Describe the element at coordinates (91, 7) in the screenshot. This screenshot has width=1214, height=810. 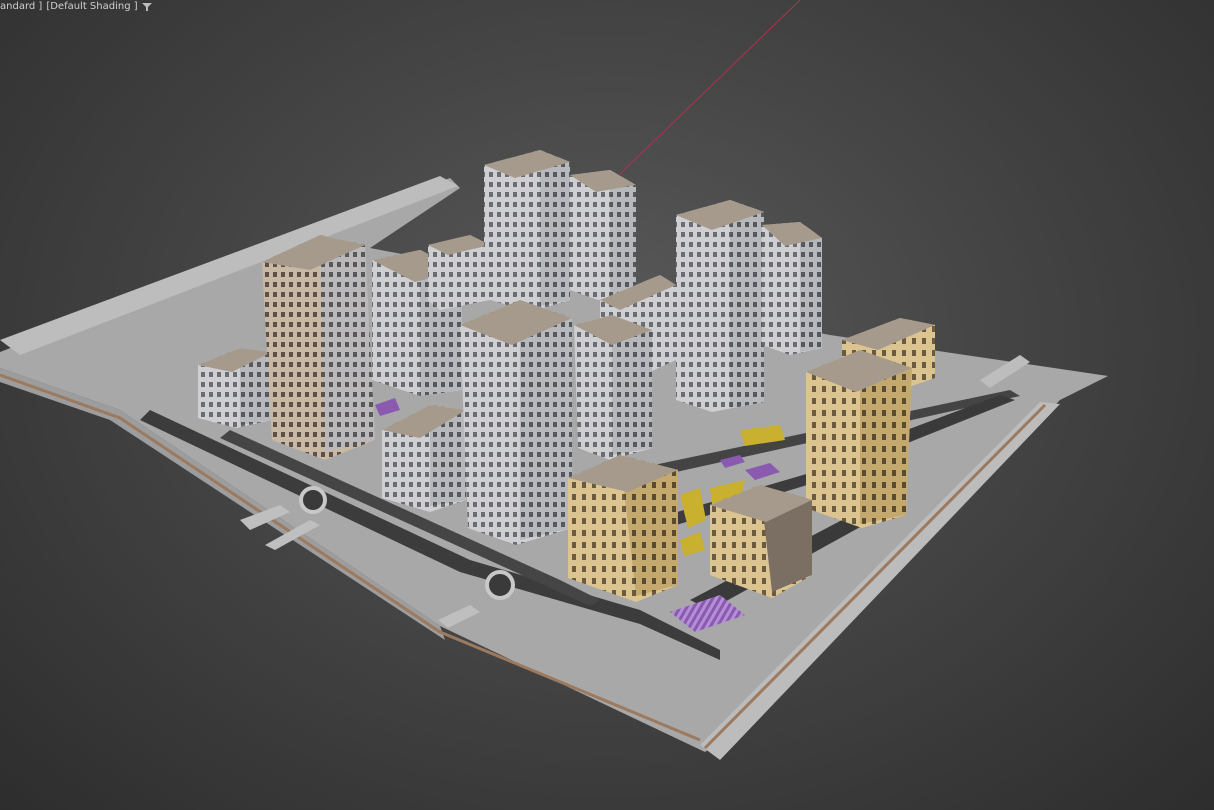
I see `viewport-label-shading: [Default Shading ]` at that location.